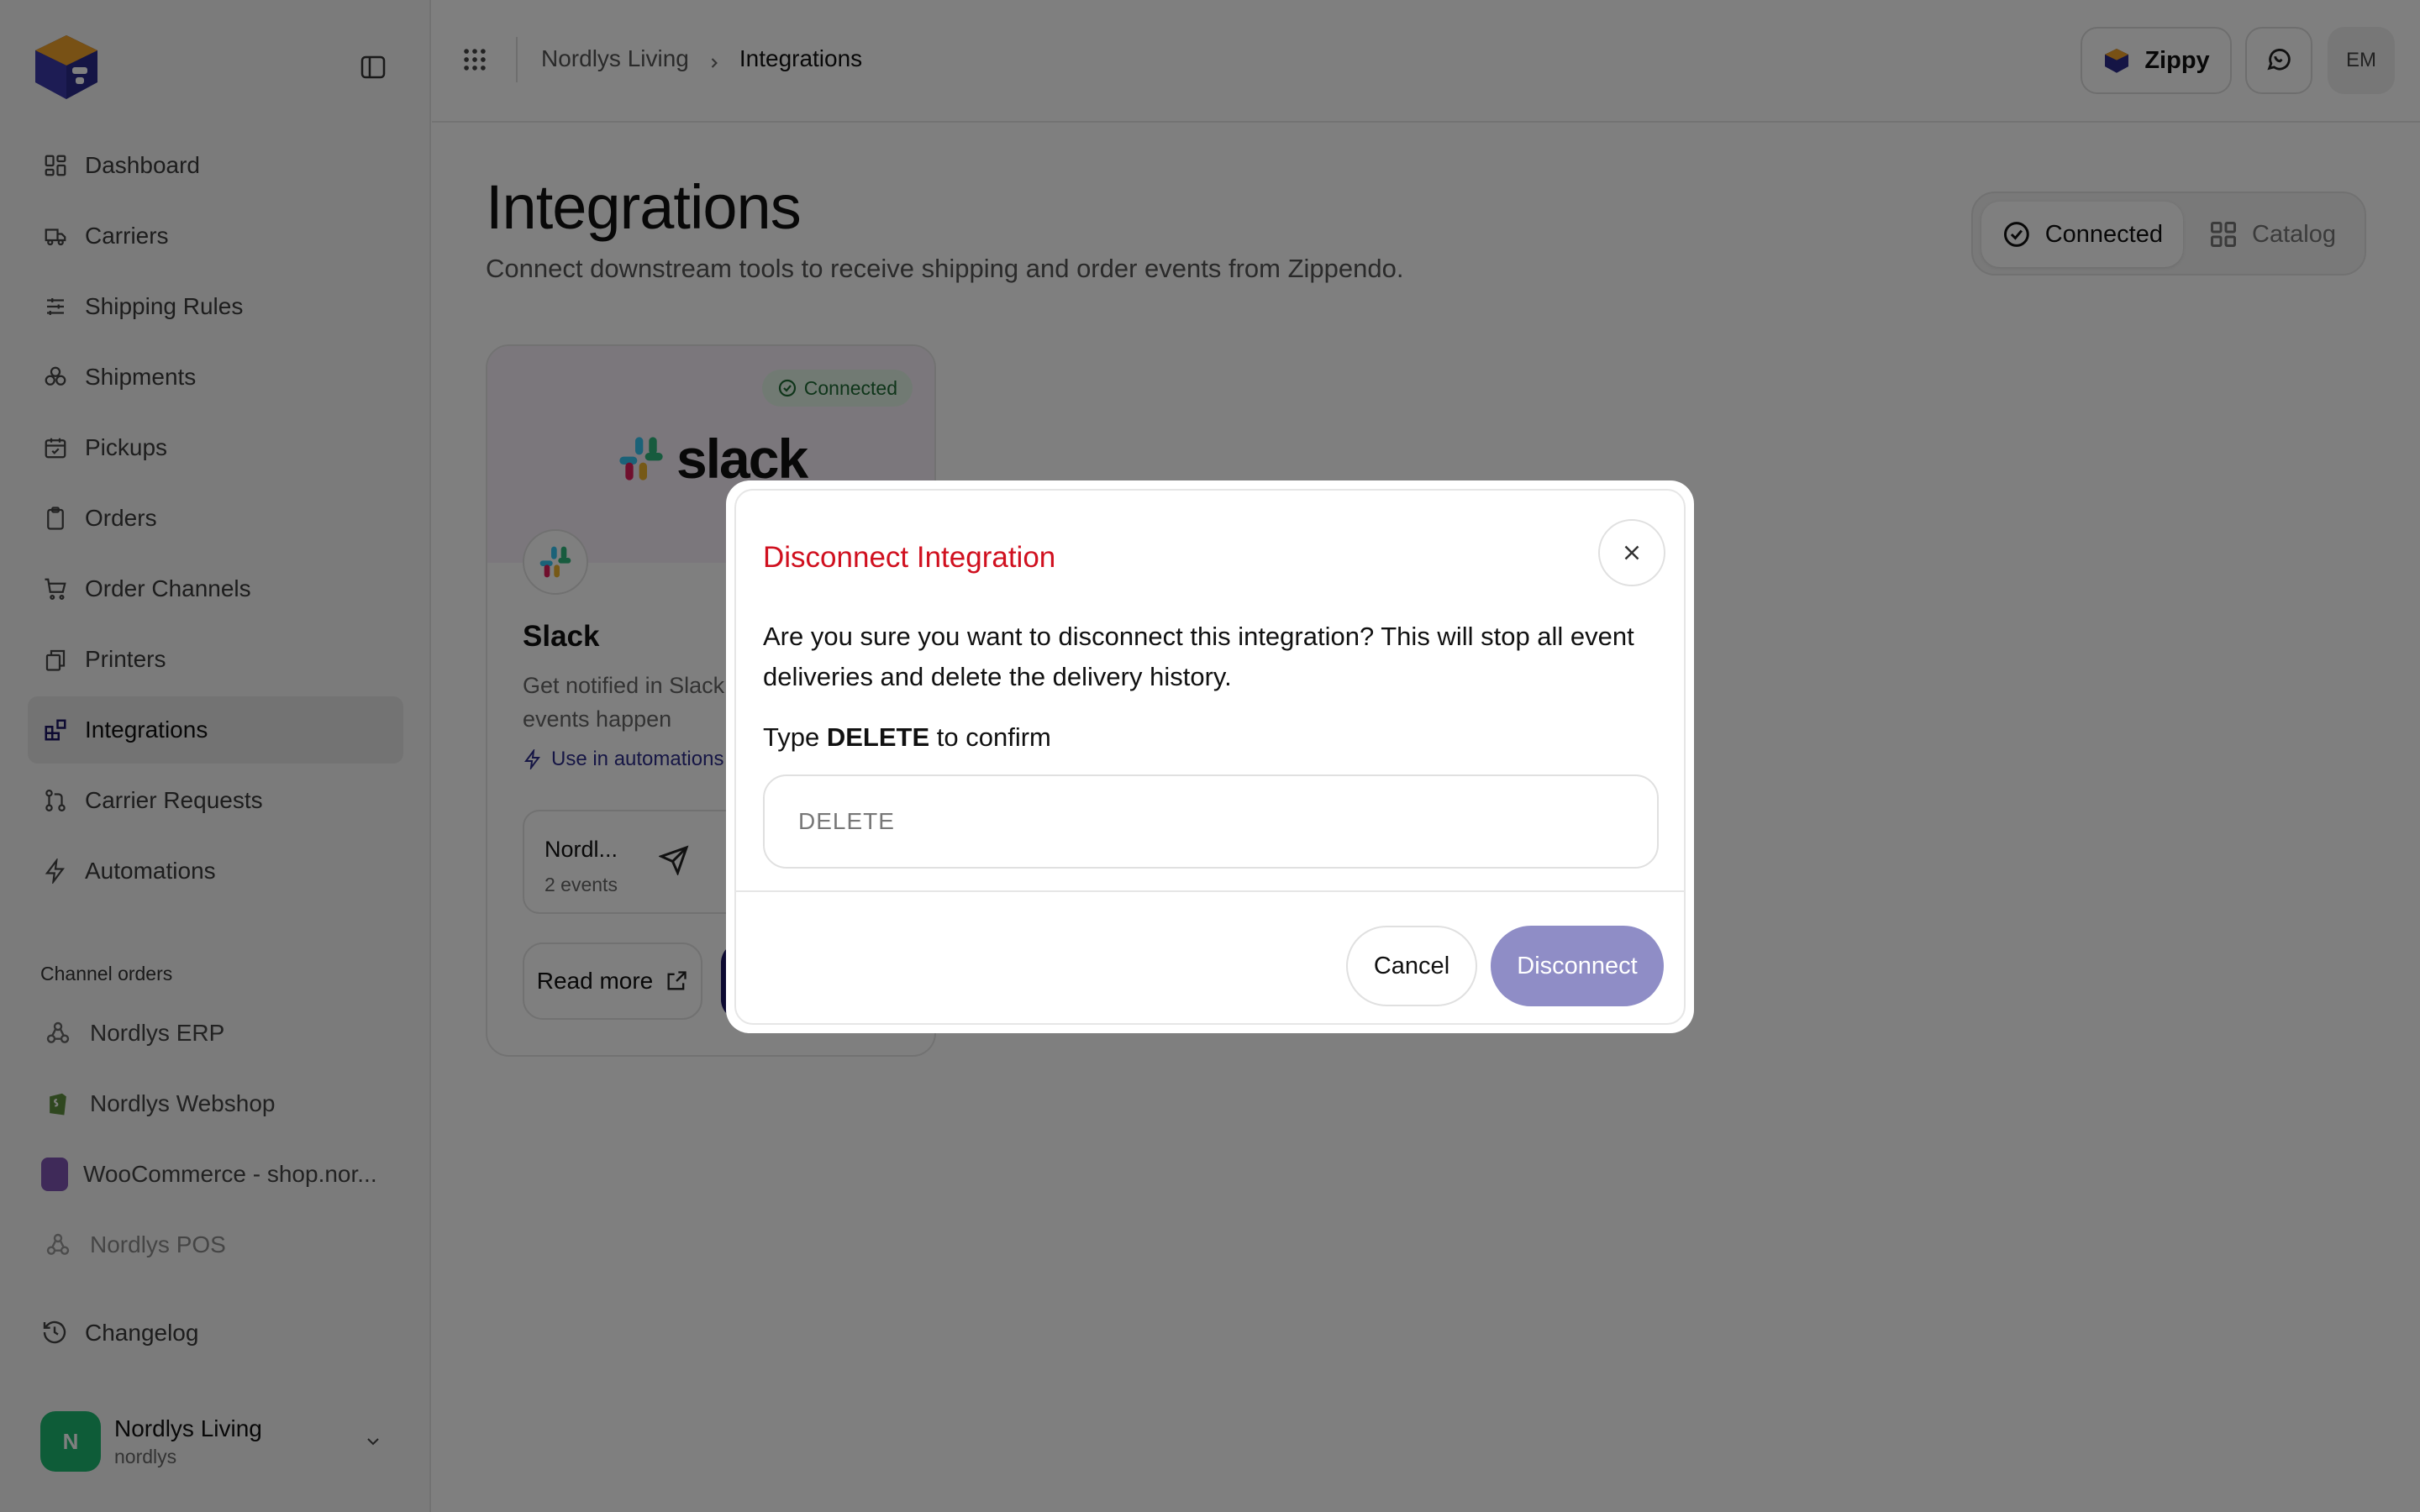 The height and width of the screenshot is (1512, 2420). I want to click on close-button, so click(1631, 552).